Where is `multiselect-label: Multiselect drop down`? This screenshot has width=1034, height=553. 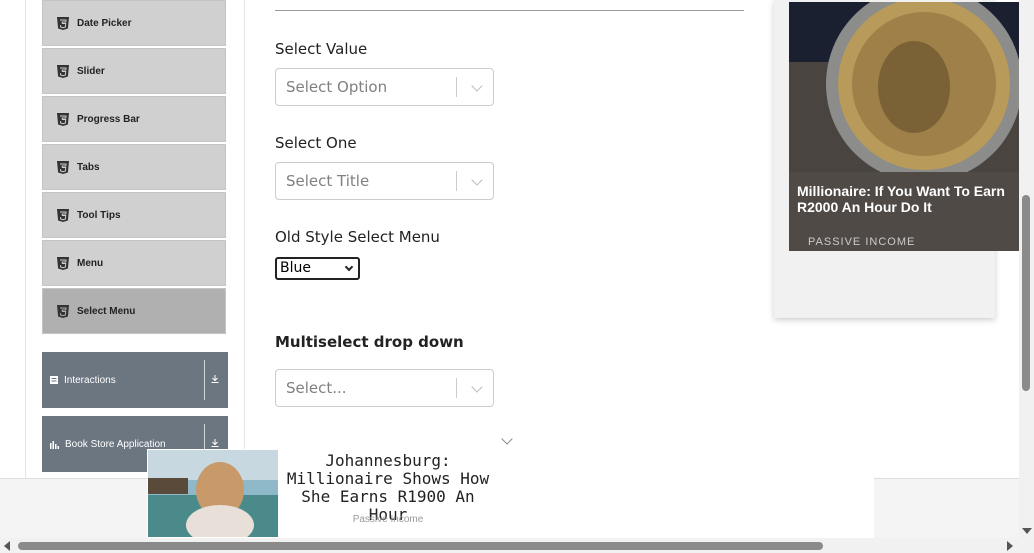 multiselect-label: Multiselect drop down is located at coordinates (369, 342).